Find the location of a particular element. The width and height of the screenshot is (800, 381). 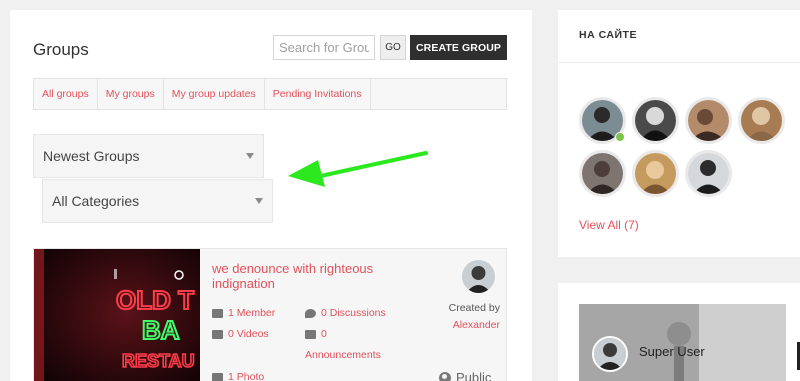

svg-text: OLD T is located at coordinates (155, 300).